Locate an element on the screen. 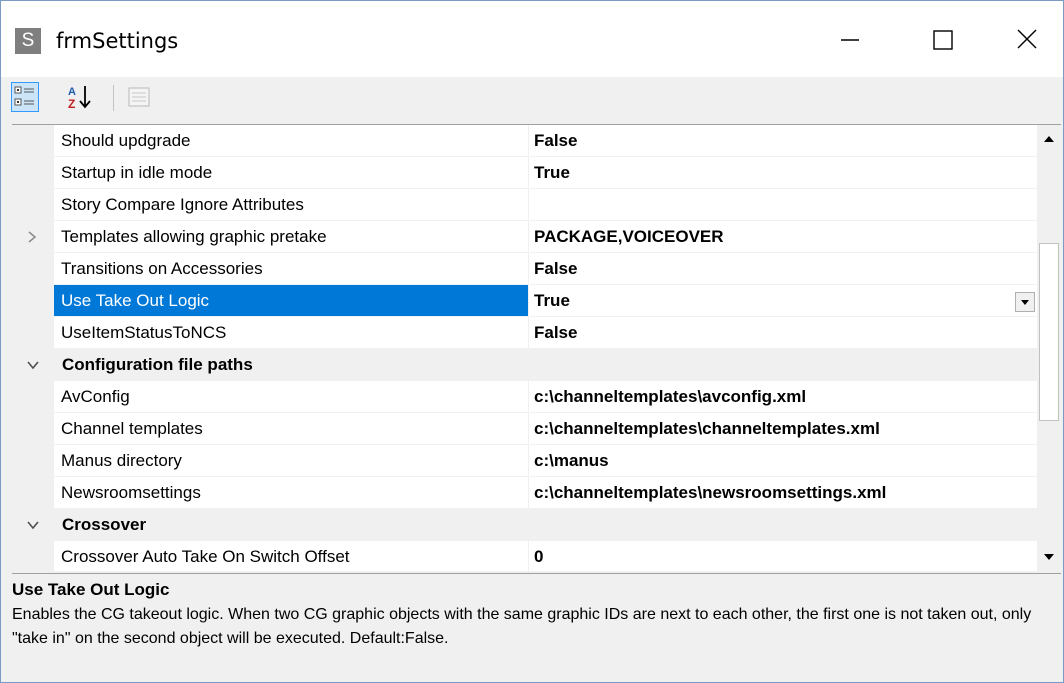  alphabetical-button: A Z is located at coordinates (79, 97).